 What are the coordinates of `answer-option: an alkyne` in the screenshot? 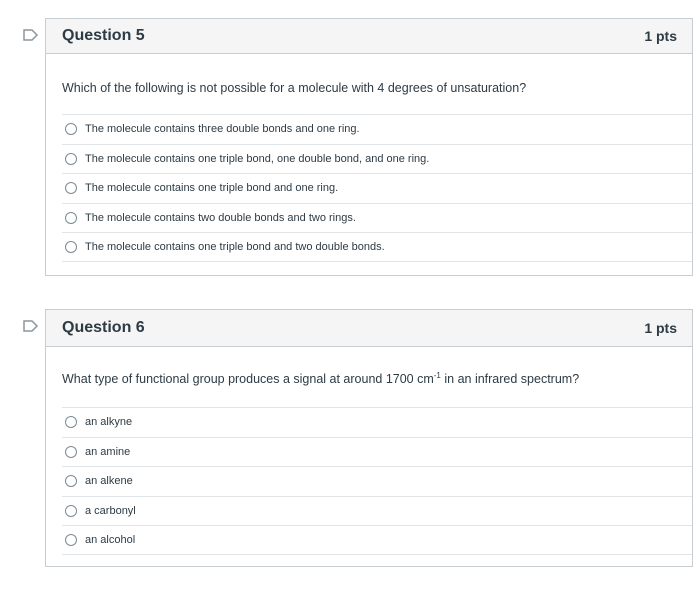 It's located at (377, 422).